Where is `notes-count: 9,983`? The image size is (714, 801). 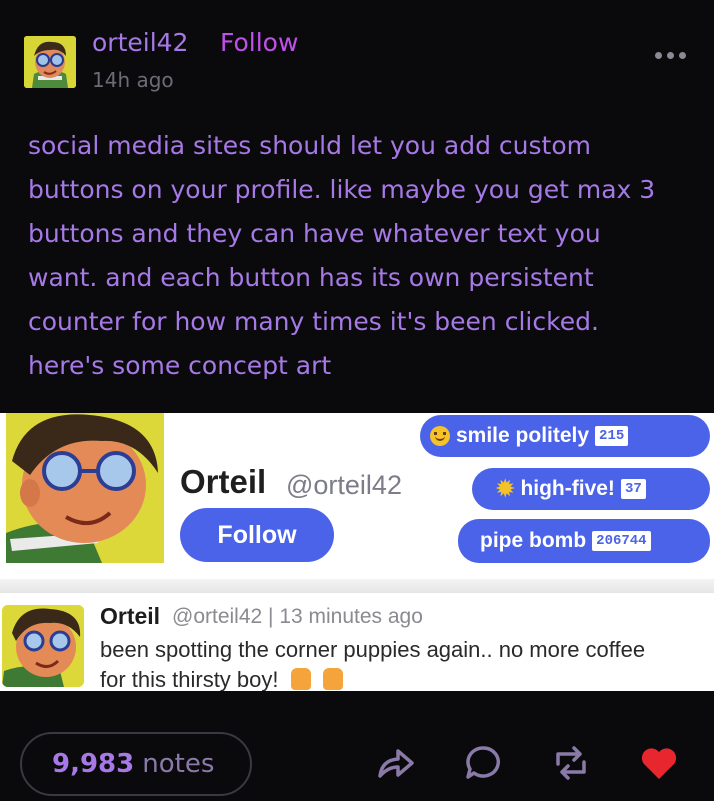
notes-count: 9,983 is located at coordinates (93, 764).